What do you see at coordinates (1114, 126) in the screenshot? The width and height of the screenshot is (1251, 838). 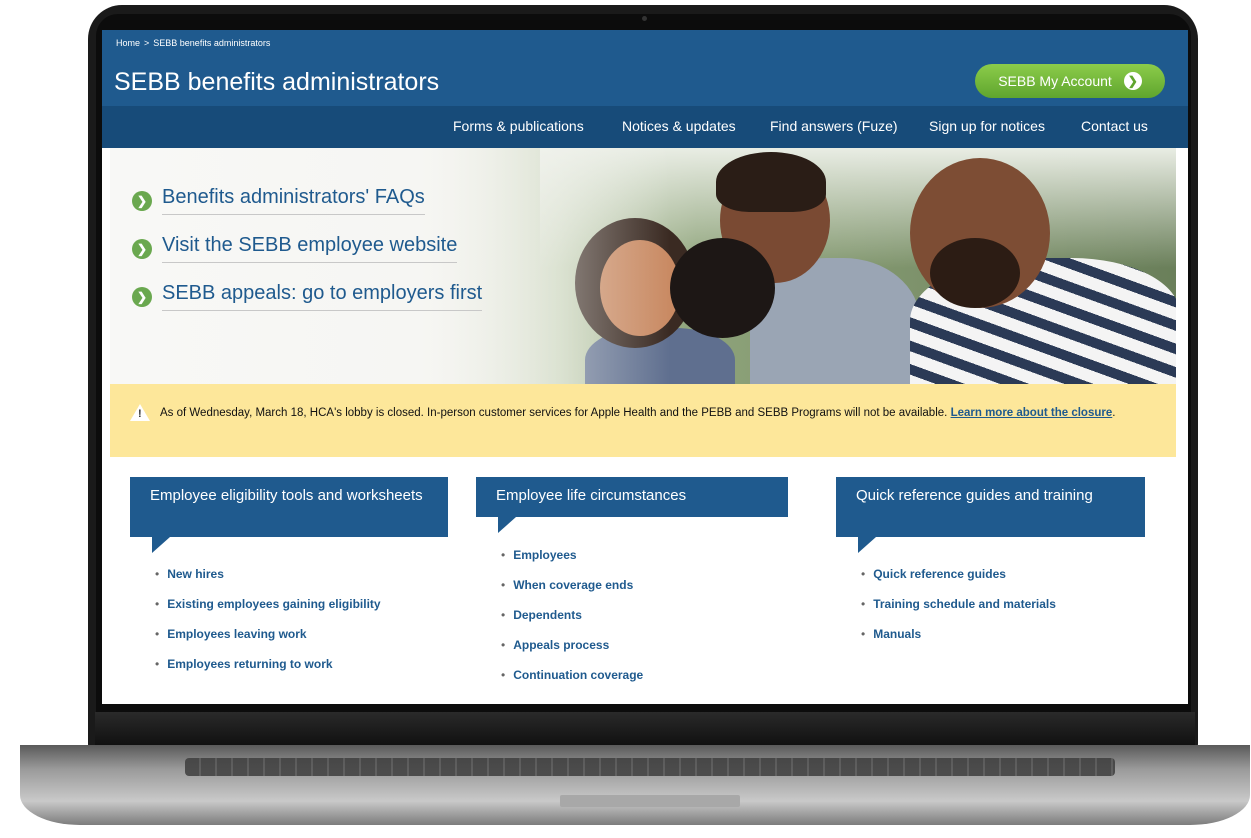 I see `nav-contact-us: Contact us` at bounding box center [1114, 126].